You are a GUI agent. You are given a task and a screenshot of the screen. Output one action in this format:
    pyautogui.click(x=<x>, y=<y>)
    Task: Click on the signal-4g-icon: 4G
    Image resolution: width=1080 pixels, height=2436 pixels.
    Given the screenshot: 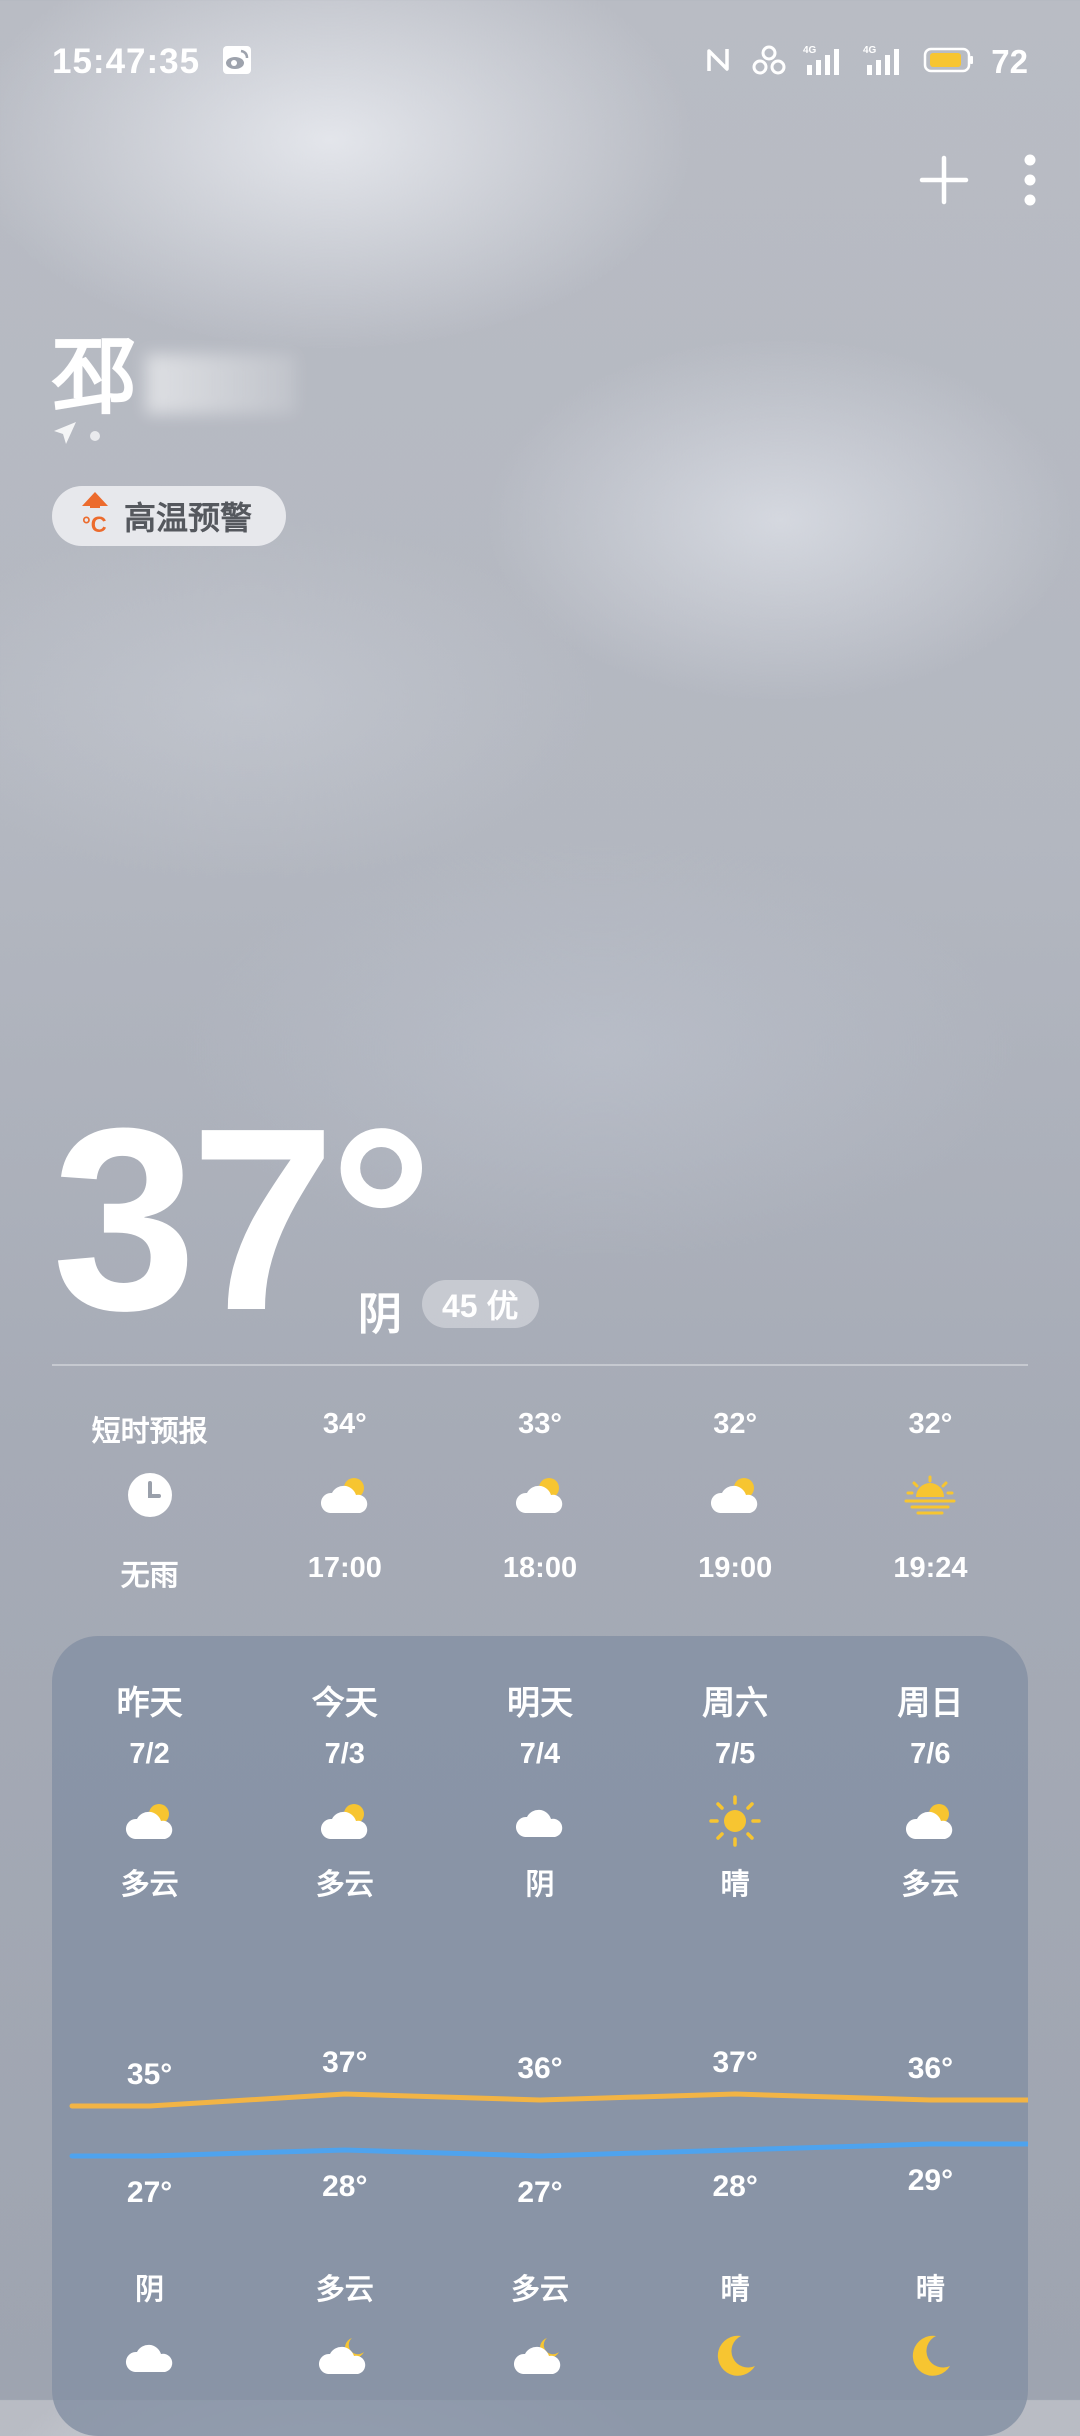 What is the action you would take?
    pyautogui.click(x=825, y=62)
    